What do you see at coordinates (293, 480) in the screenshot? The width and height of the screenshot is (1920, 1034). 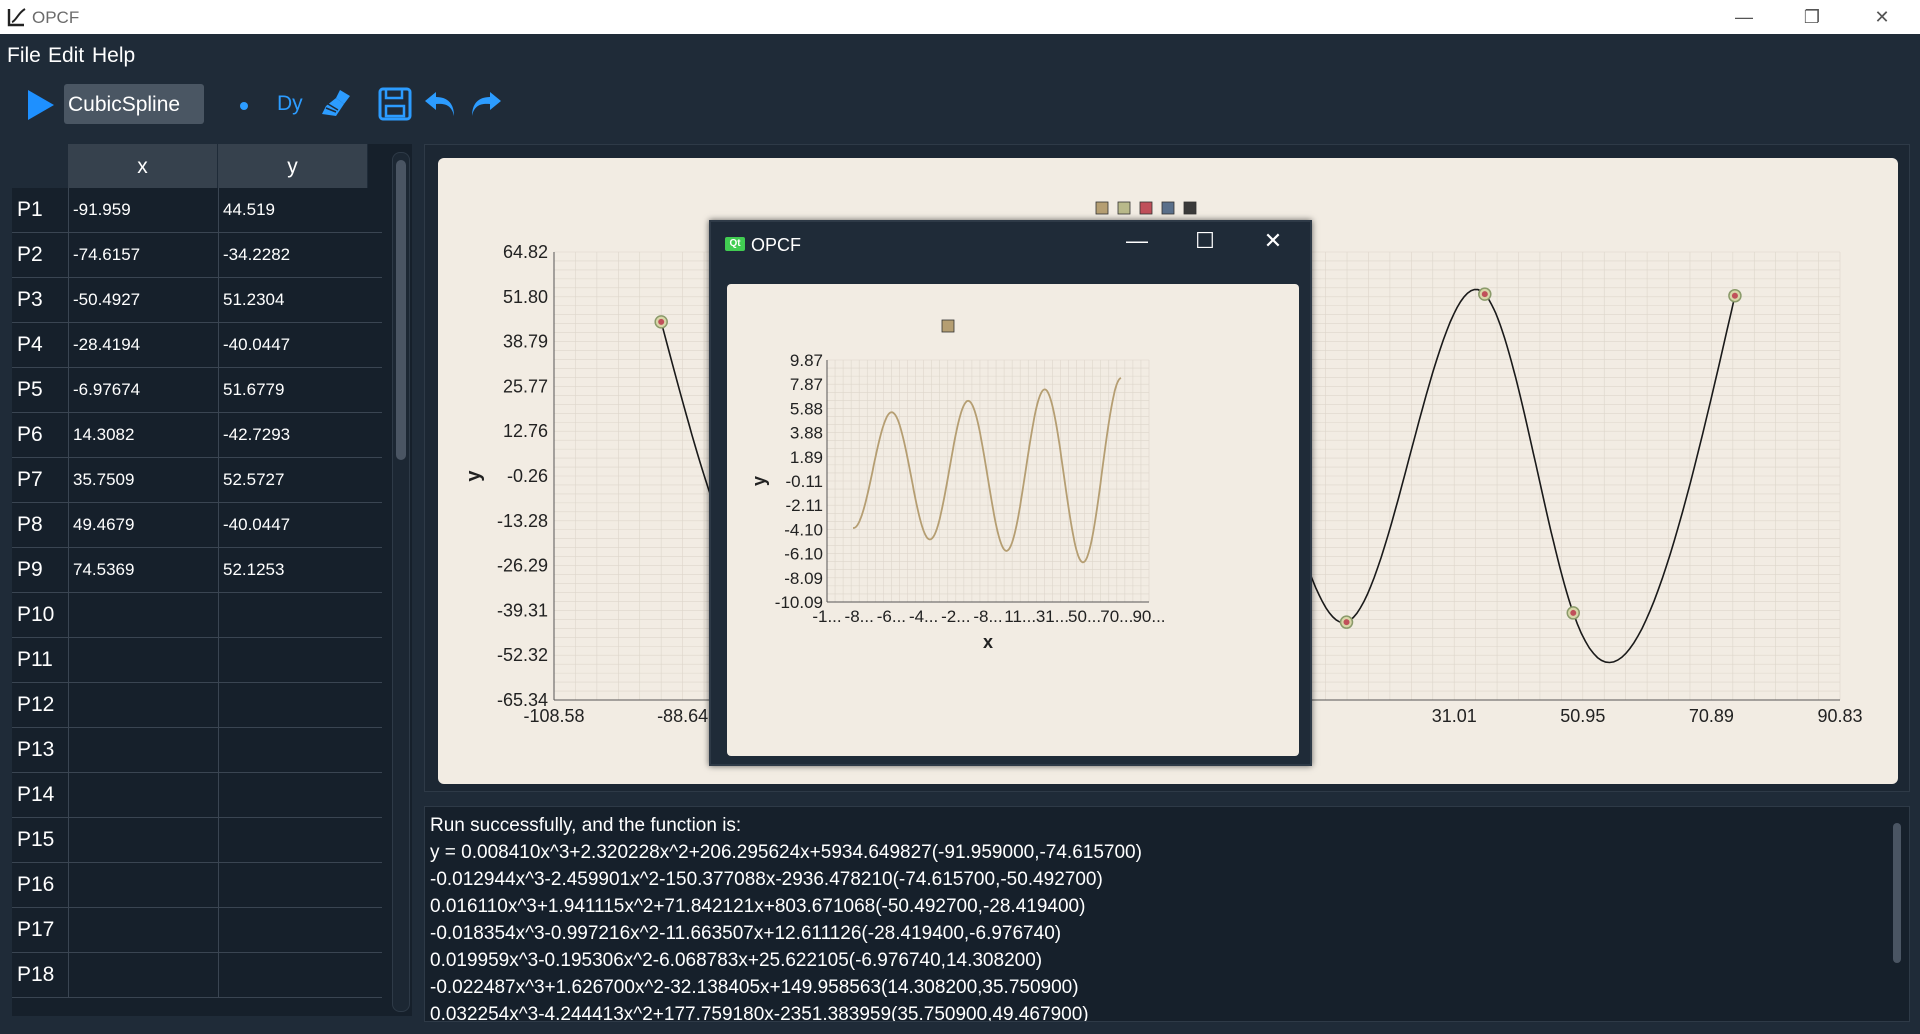 I see `cell-y: 52.5727` at bounding box center [293, 480].